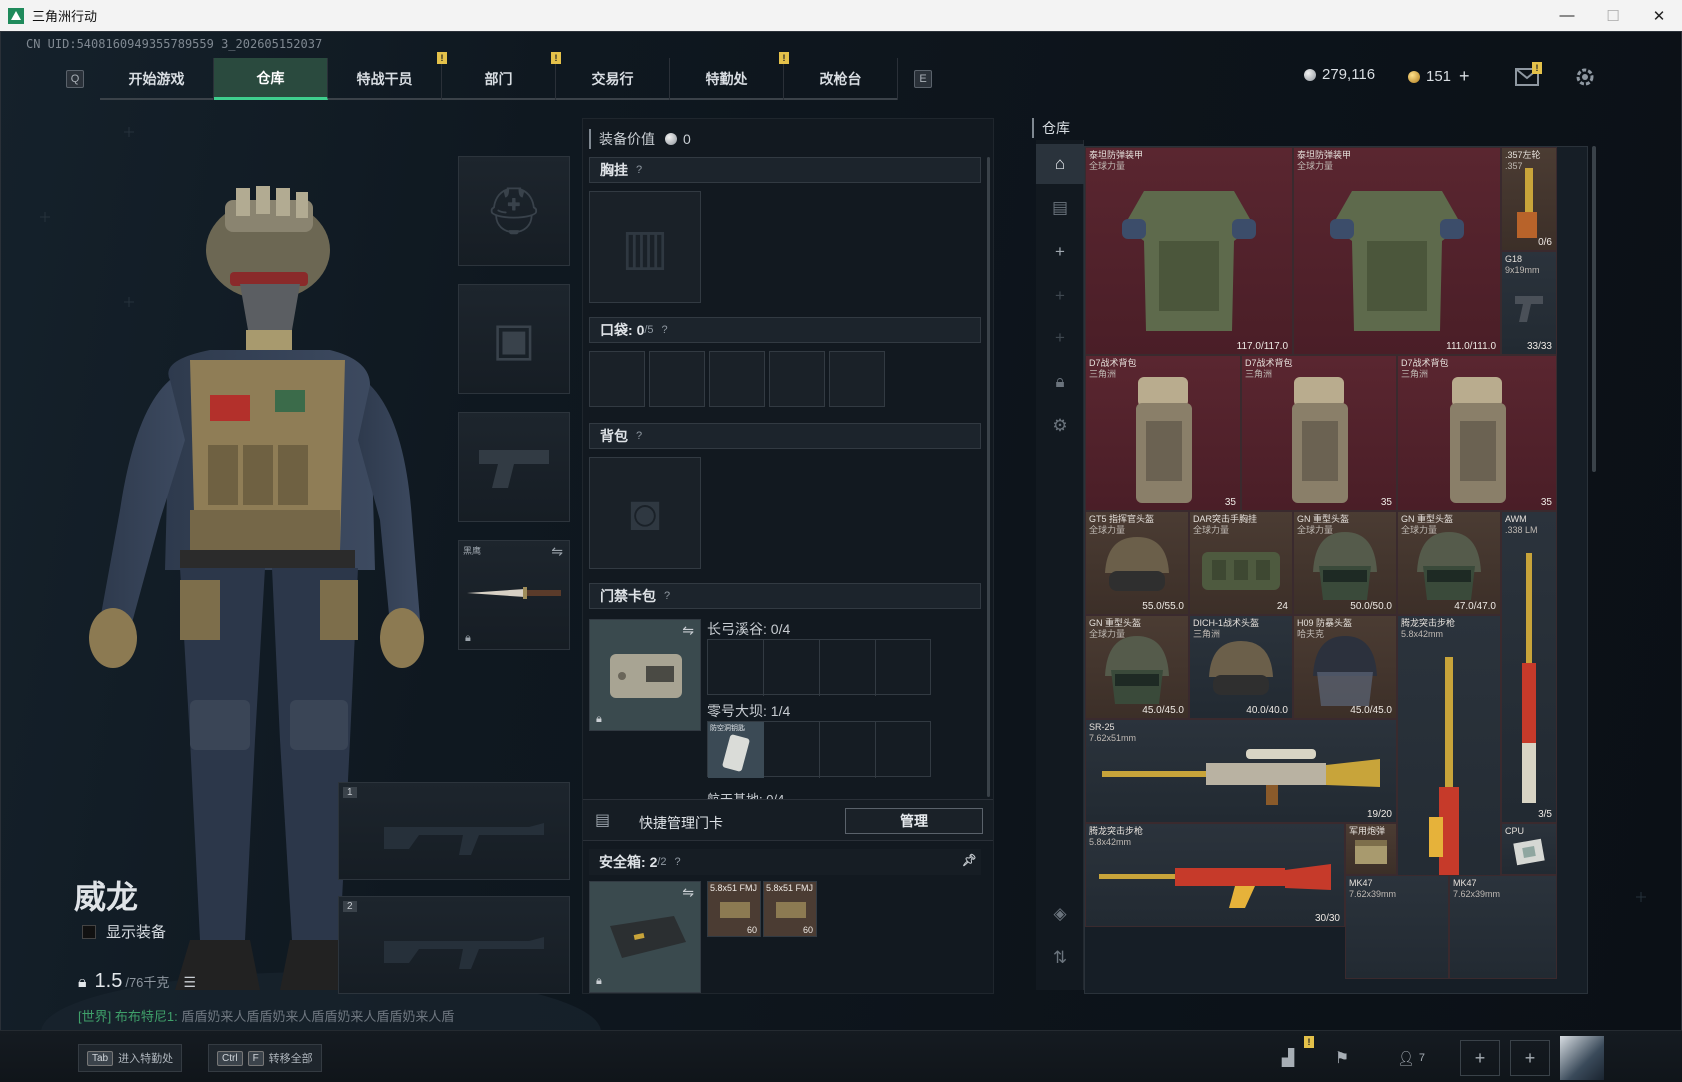  Describe the element at coordinates (1465, 883) in the screenshot. I see `item-title: MK47` at that location.